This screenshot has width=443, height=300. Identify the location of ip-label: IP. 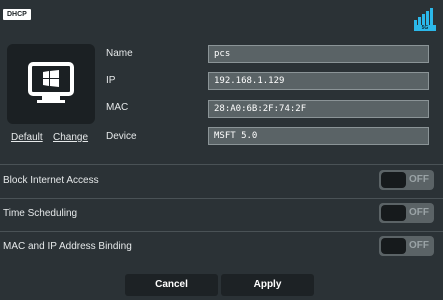
(111, 80).